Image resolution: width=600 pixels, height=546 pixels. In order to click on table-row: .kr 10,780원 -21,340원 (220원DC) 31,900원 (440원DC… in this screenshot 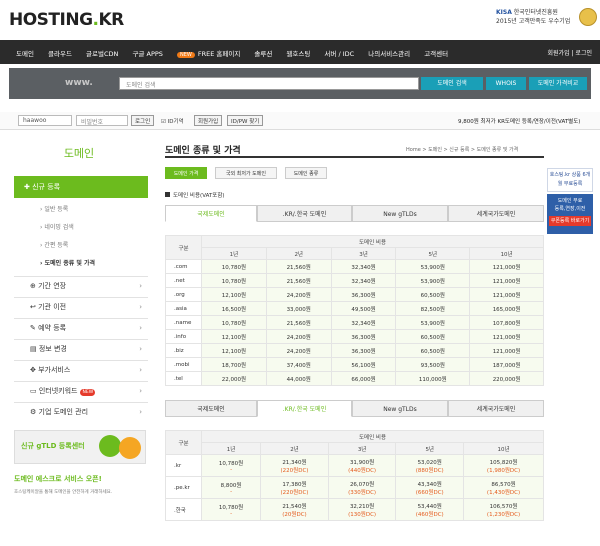, I will do `click(354, 465)`.